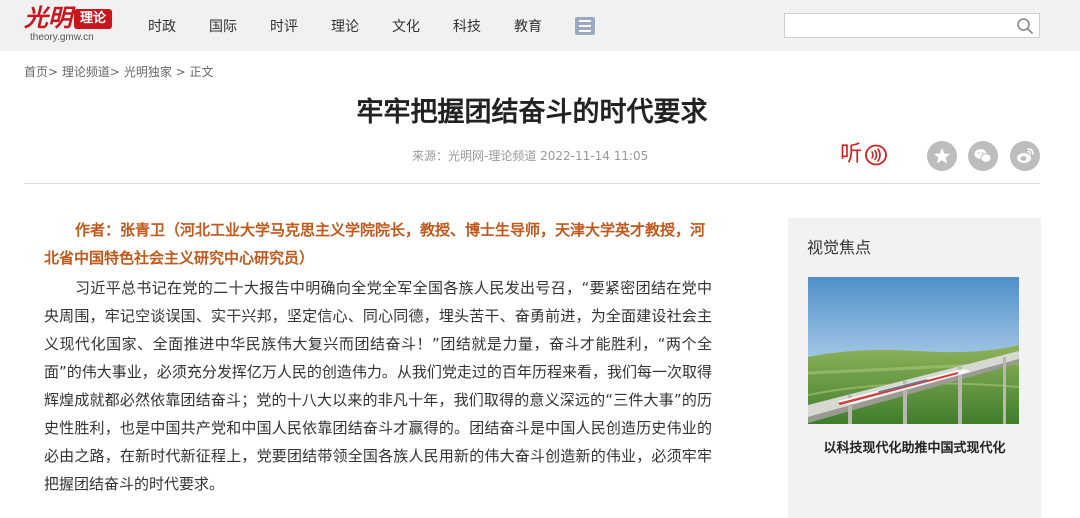  What do you see at coordinates (406, 26) in the screenshot?
I see `nav-item-culture: 文化` at bounding box center [406, 26].